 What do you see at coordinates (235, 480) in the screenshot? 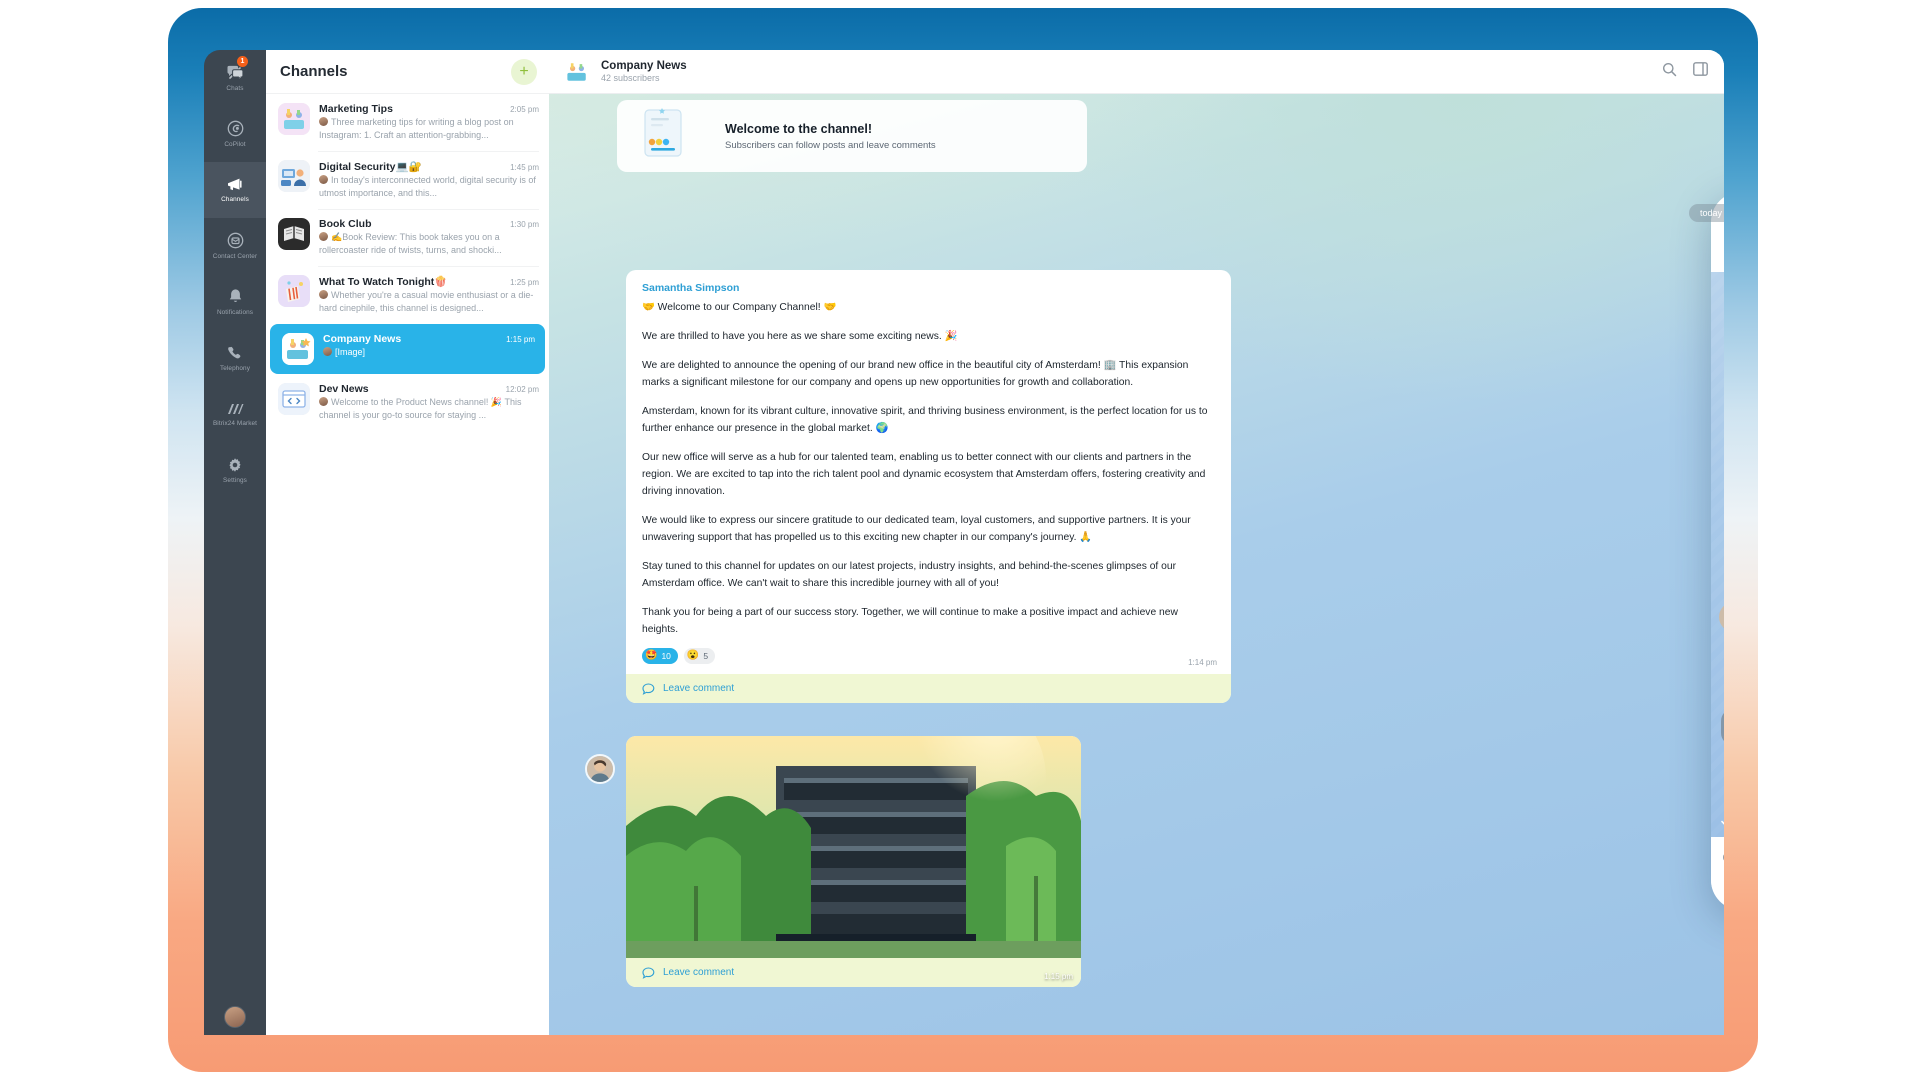
I see `sidebar-item-label: Settings` at bounding box center [235, 480].